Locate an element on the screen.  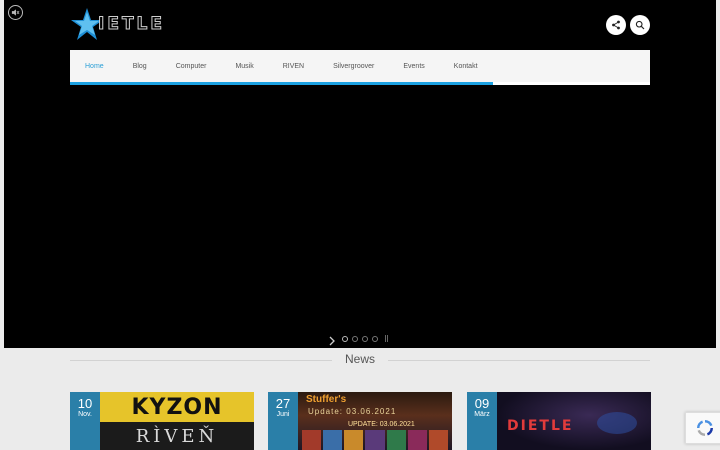
image-subtitle: Update: 03.06.2021 is located at coordinates (352, 411).